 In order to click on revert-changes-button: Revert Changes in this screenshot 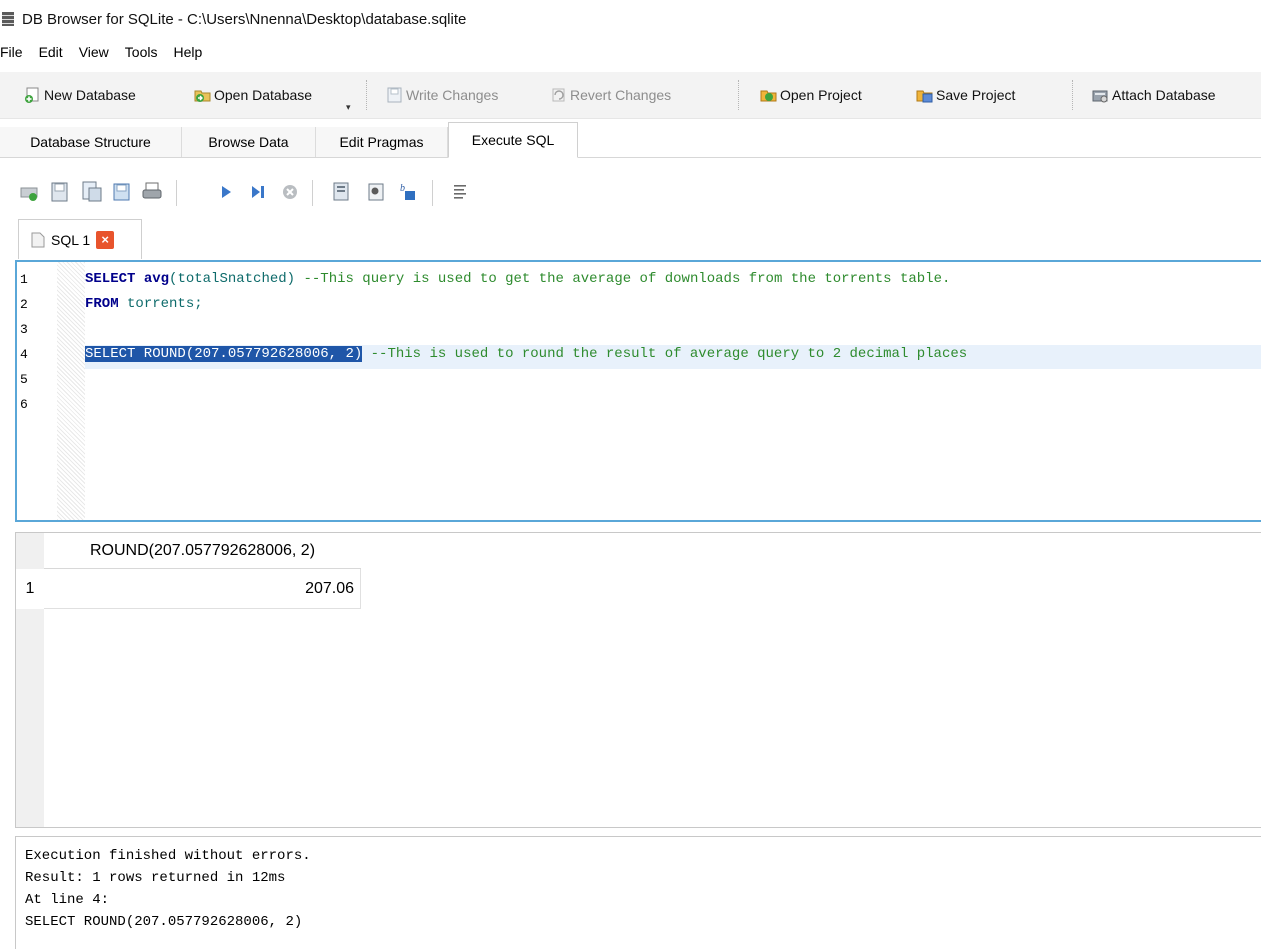, I will do `click(610, 95)`.